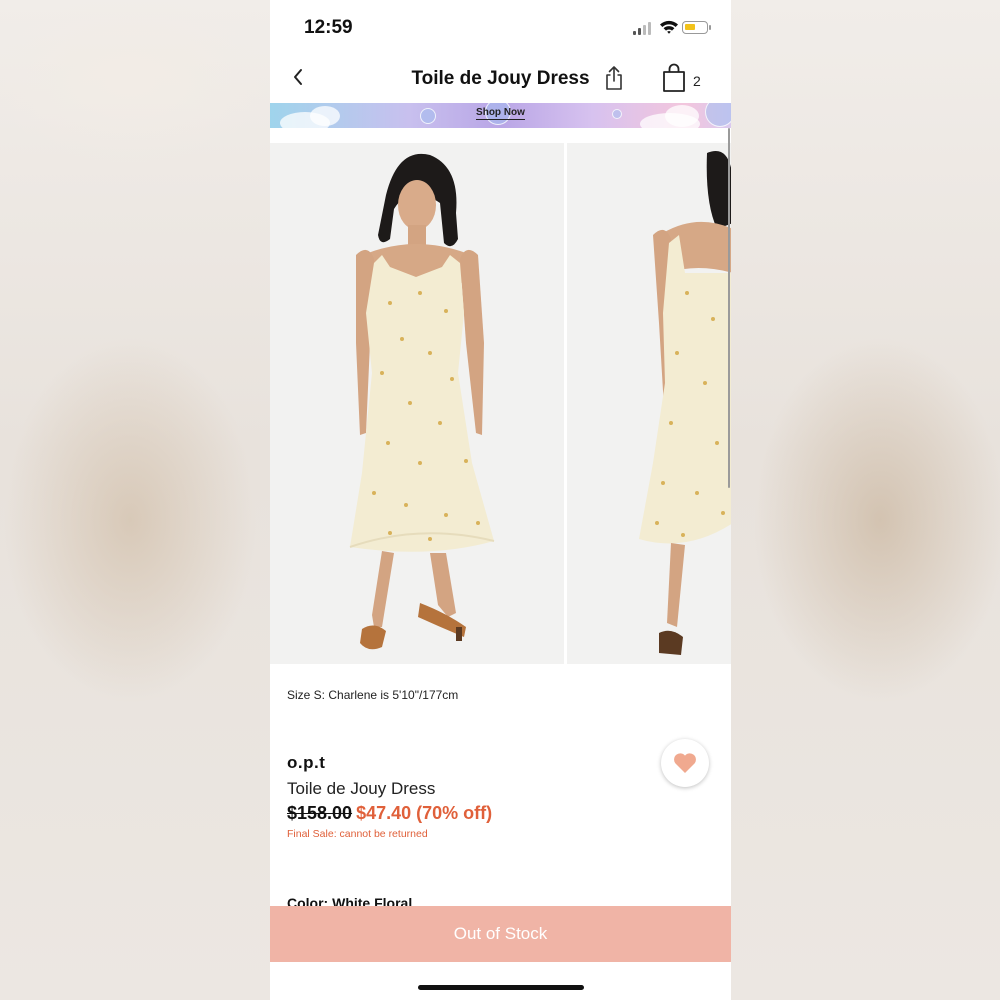 This screenshot has width=1000, height=1000. I want to click on favorite-button, so click(685, 763).